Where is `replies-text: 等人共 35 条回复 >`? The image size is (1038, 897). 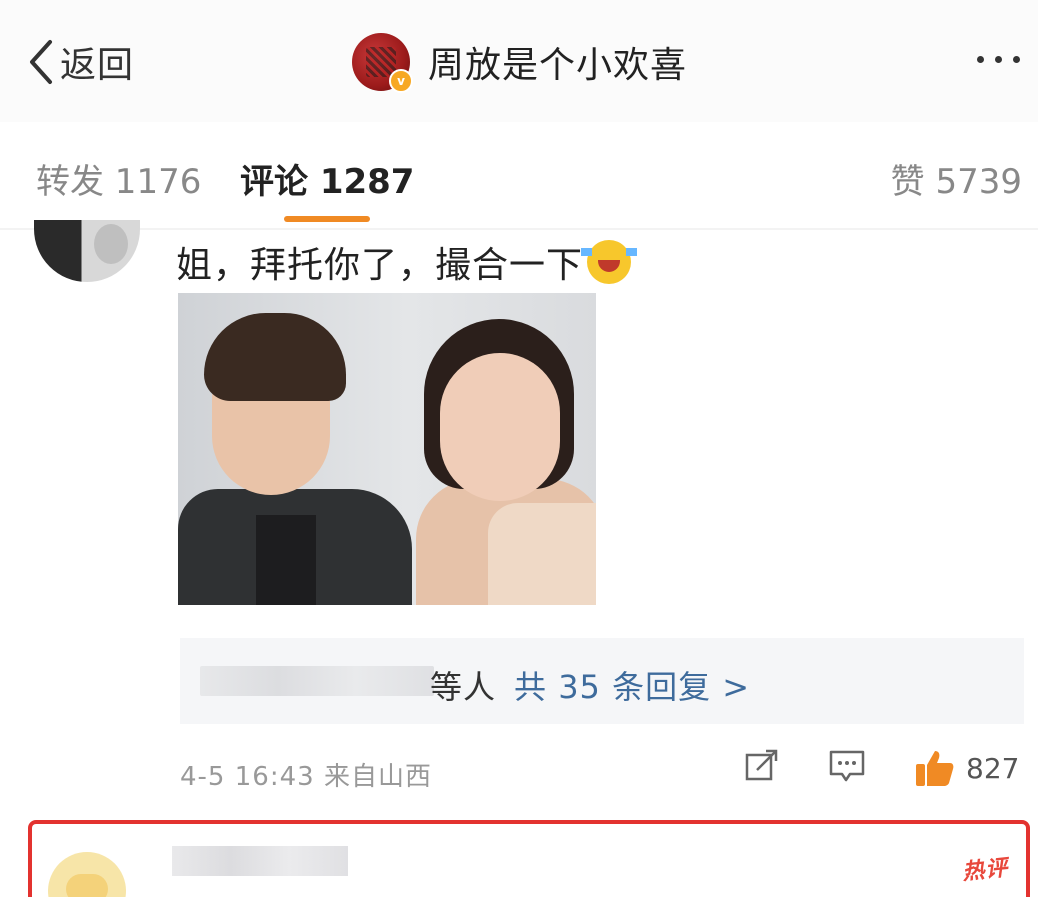
replies-text: 等人共 35 条回复 > is located at coordinates (590, 685).